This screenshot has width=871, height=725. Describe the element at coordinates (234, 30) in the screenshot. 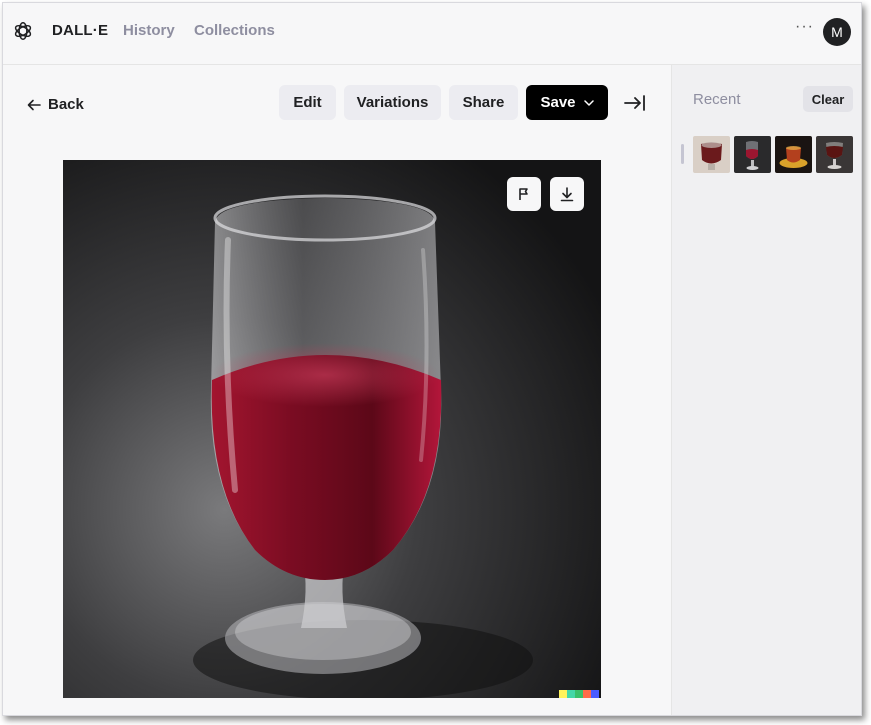

I see `nav-collections: Collections` at that location.